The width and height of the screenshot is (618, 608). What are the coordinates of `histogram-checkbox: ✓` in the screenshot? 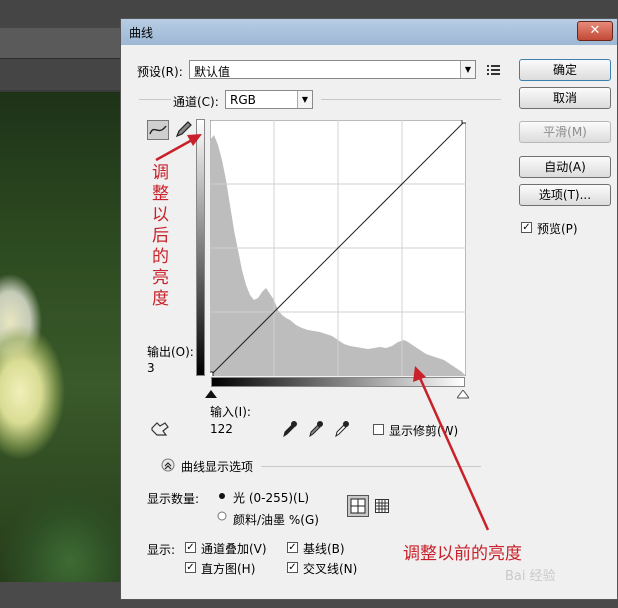 It's located at (190, 567).